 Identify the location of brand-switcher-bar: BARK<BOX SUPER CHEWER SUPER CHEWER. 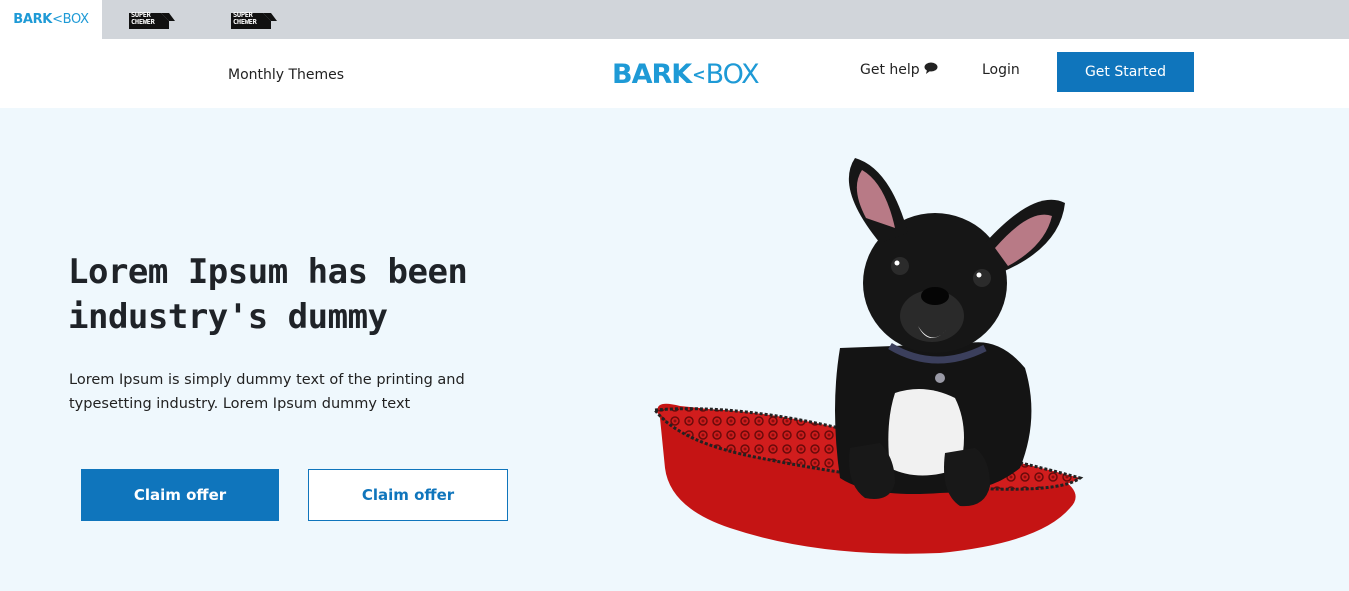
(674, 19).